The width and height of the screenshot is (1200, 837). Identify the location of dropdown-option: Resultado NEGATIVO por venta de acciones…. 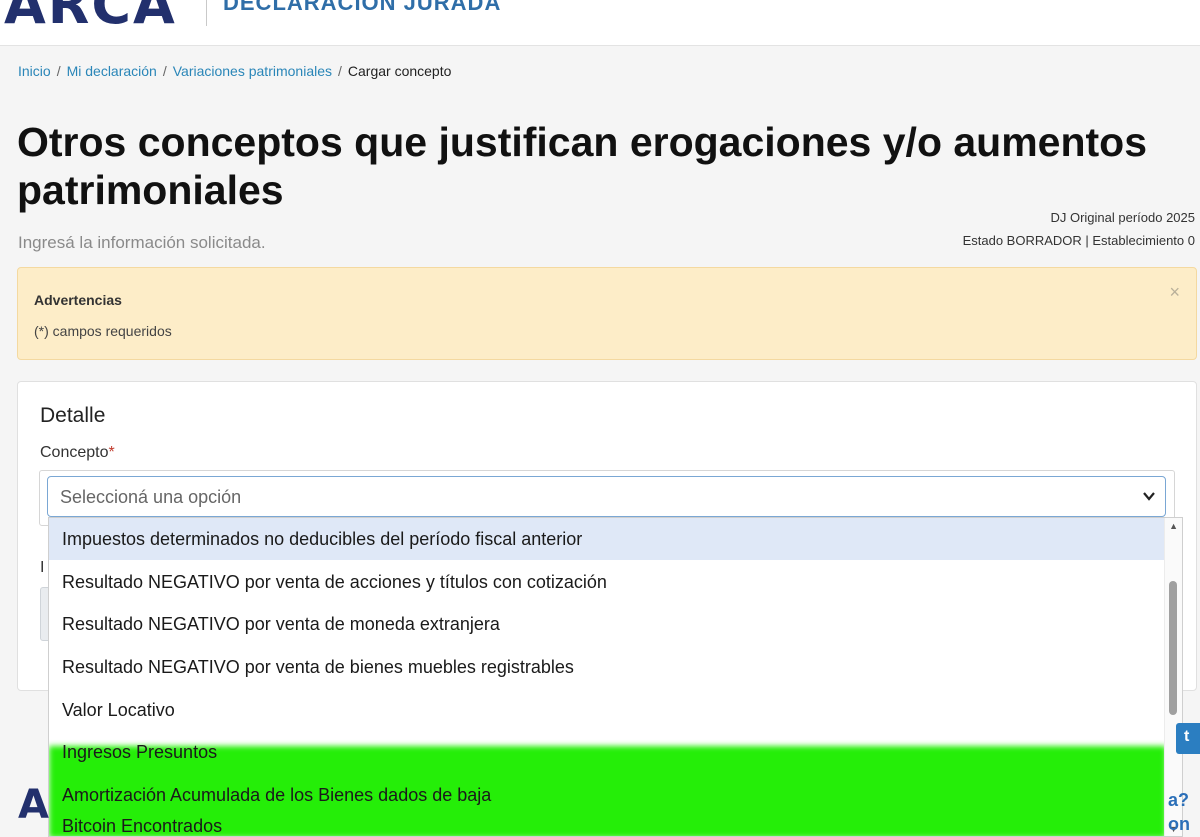
(607, 582).